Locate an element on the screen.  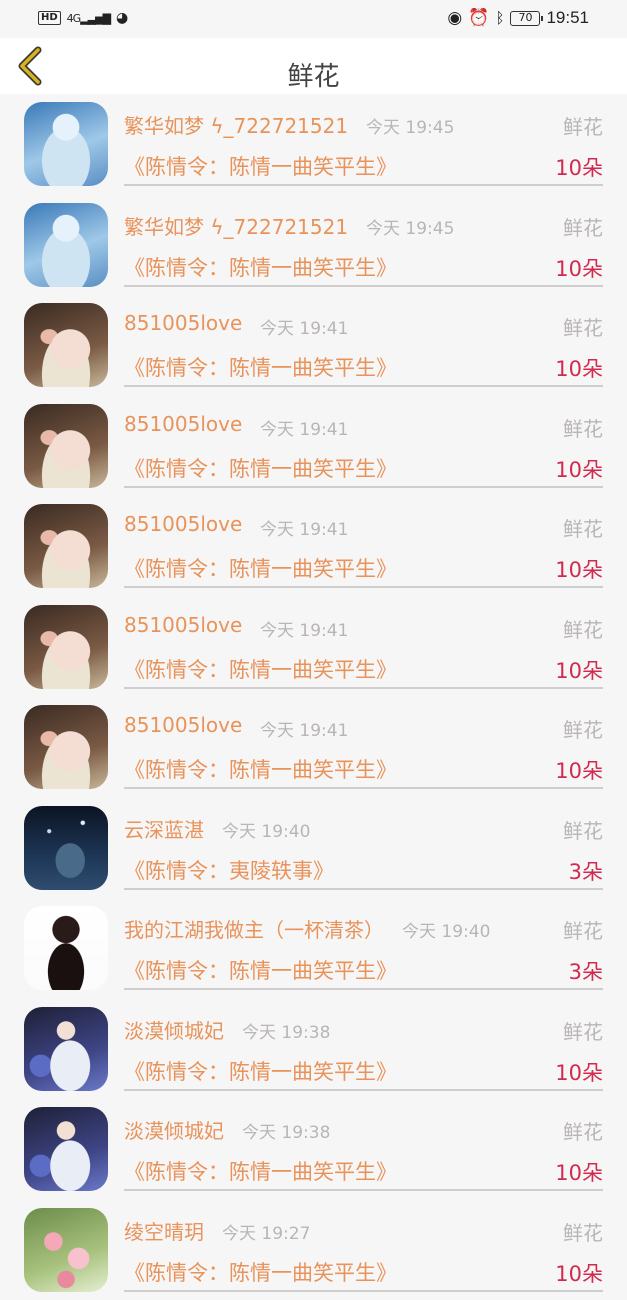
send-time: 今天 19:45 is located at coordinates (410, 125).